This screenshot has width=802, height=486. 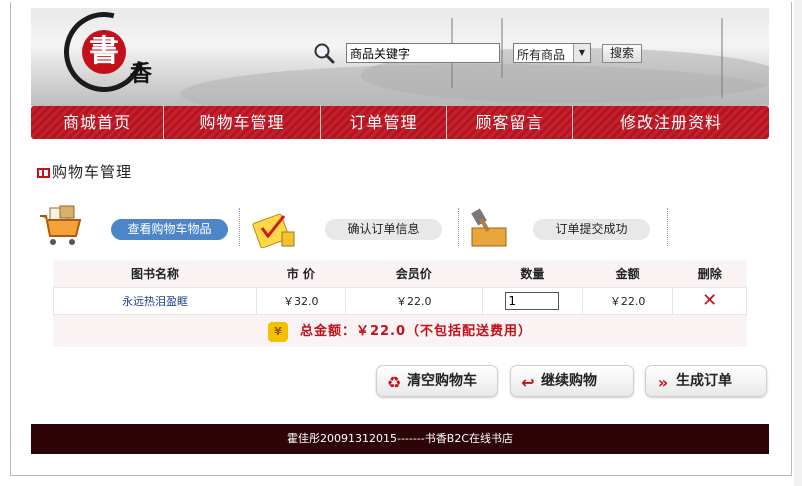 What do you see at coordinates (528, 382) in the screenshot?
I see `back-arrow-icon: ↩` at bounding box center [528, 382].